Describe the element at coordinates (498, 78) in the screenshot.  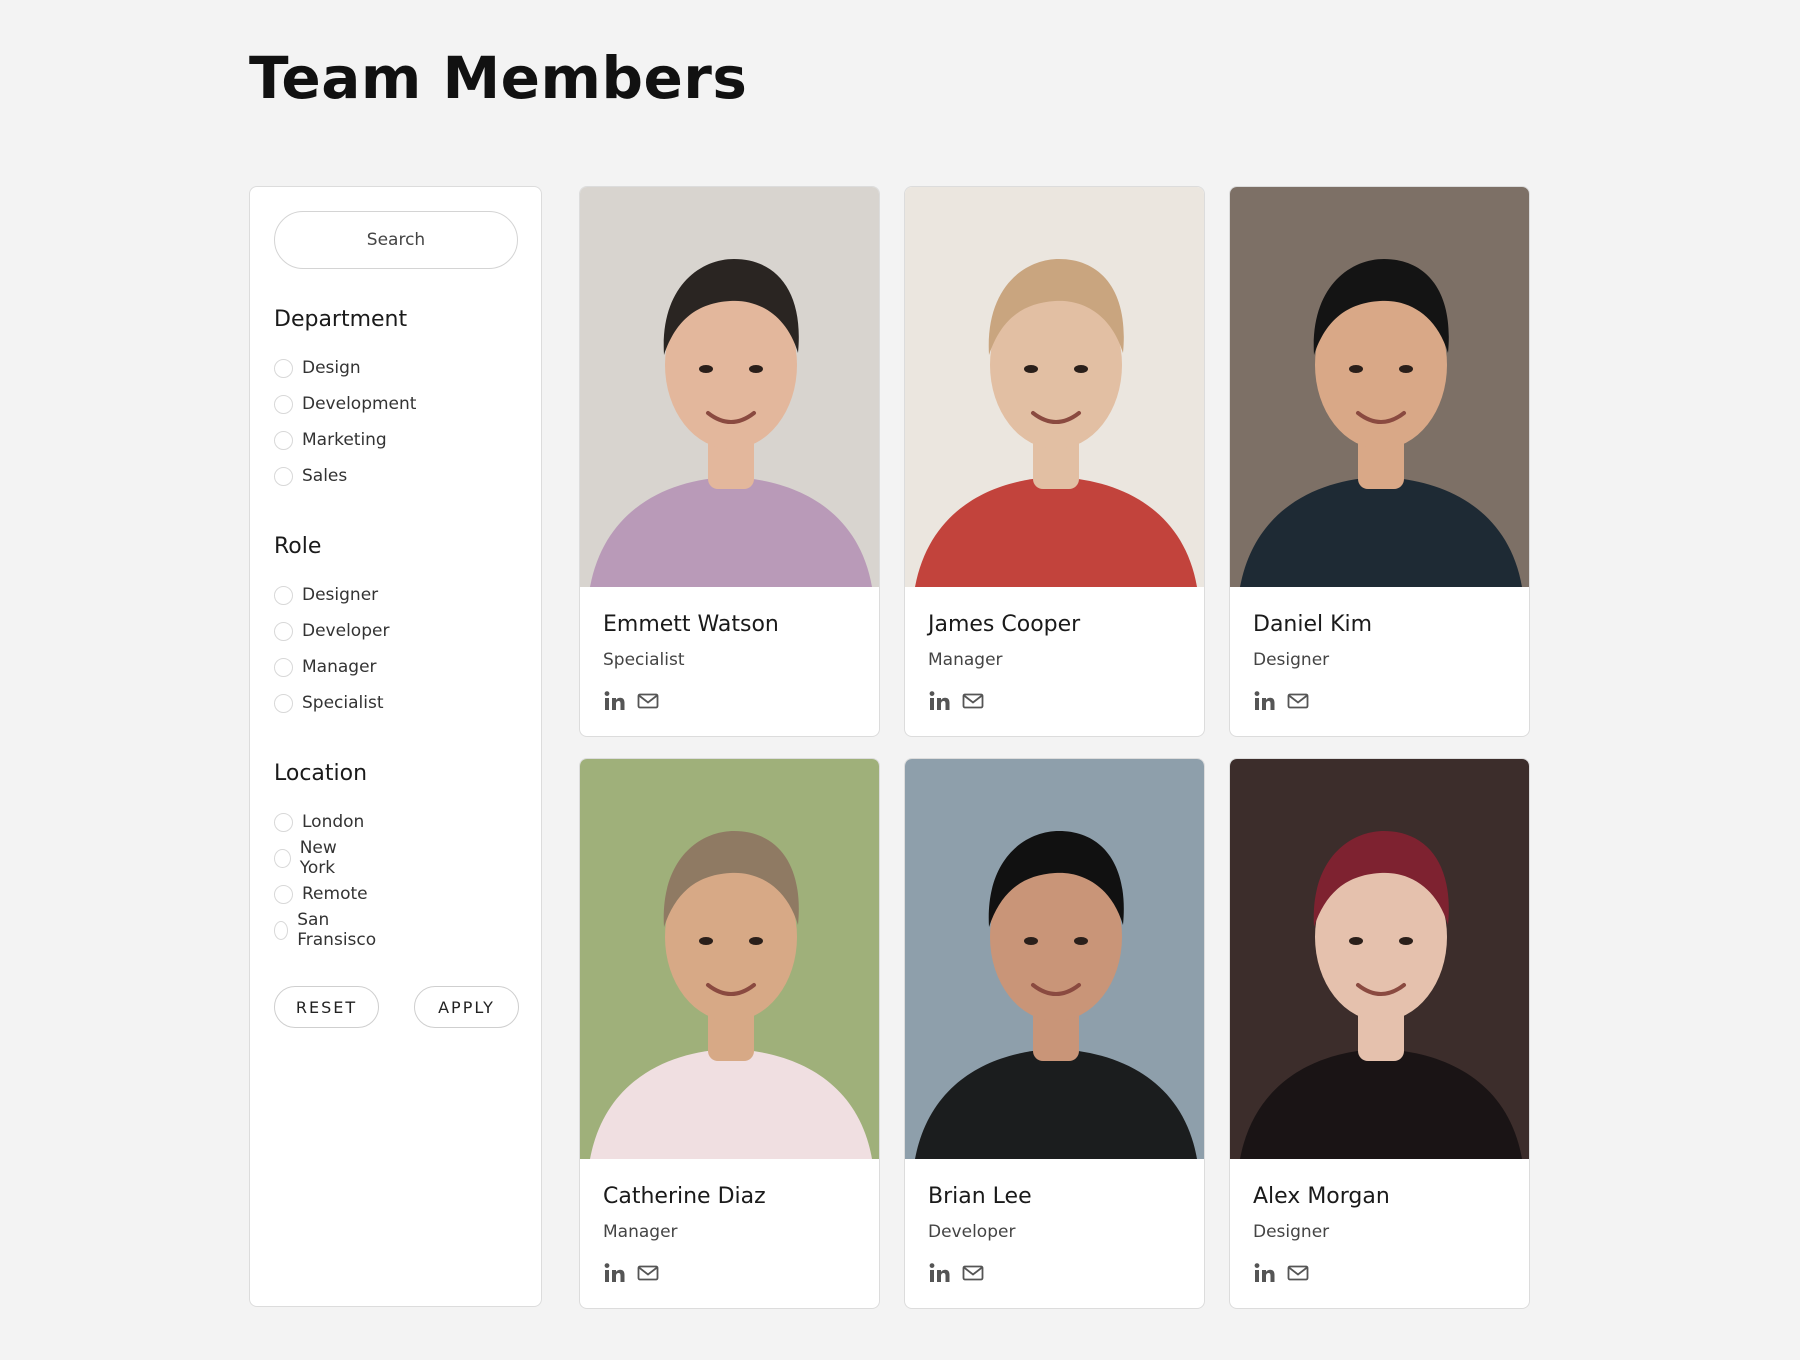
I see `page-title: Team Members` at that location.